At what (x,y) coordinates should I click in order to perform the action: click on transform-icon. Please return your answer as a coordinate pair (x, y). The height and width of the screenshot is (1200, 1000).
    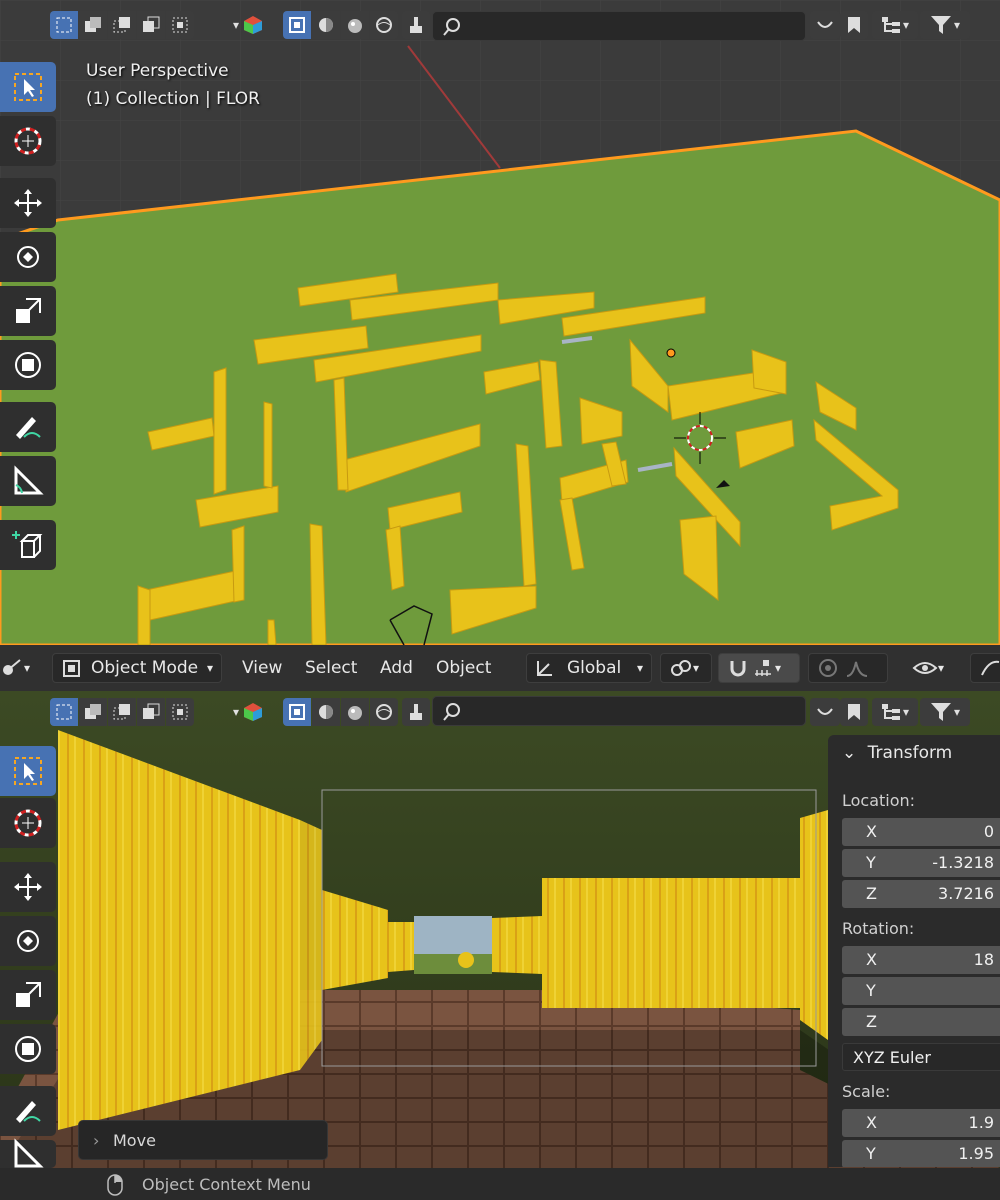
    Looking at the image, I should click on (28, 1049).